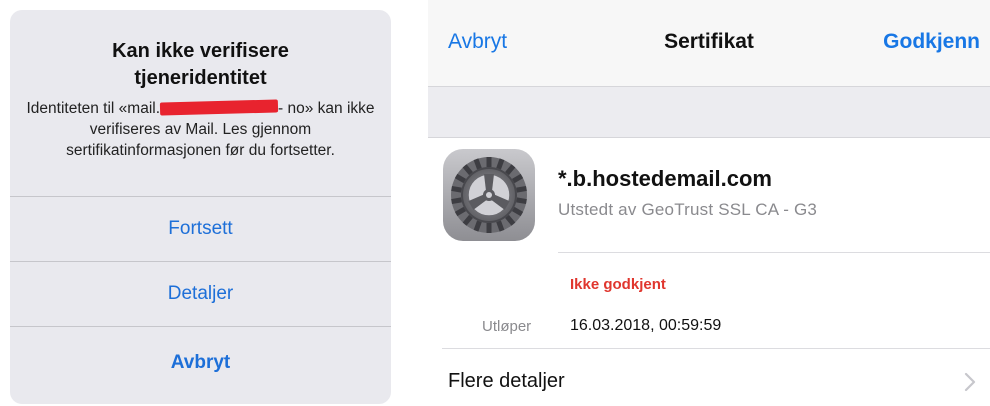 This screenshot has width=990, height=406. Describe the element at coordinates (200, 65) in the screenshot. I see `alert-title: Kan ikke verifisere tjeneridentitet` at that location.